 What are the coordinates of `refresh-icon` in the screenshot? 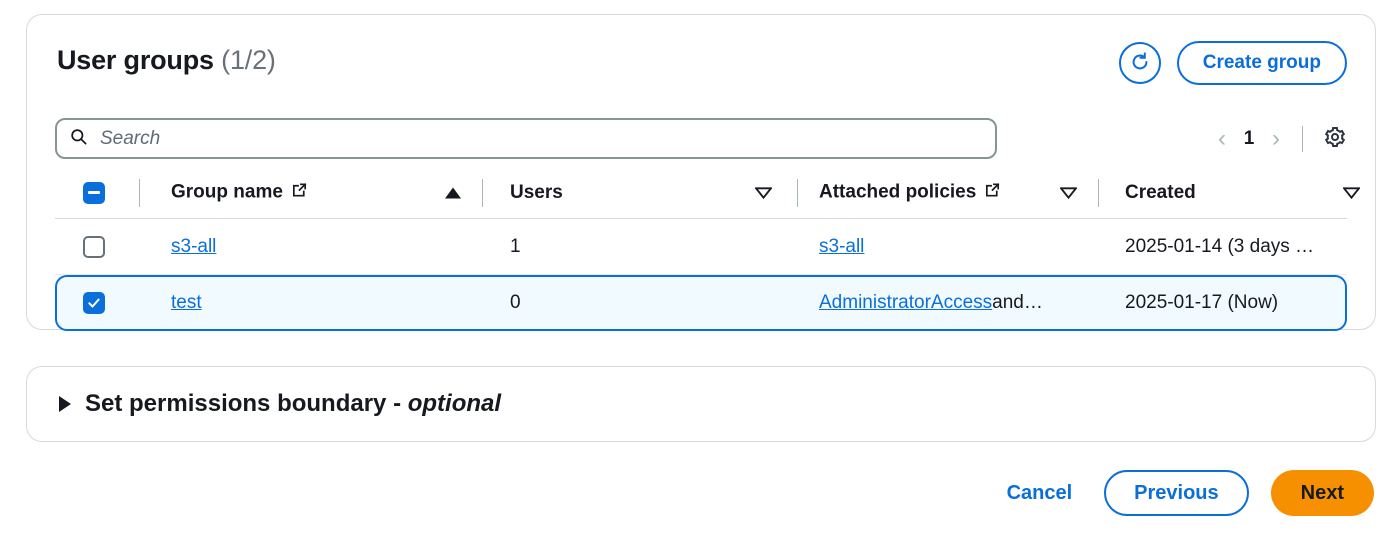 It's located at (1140, 63).